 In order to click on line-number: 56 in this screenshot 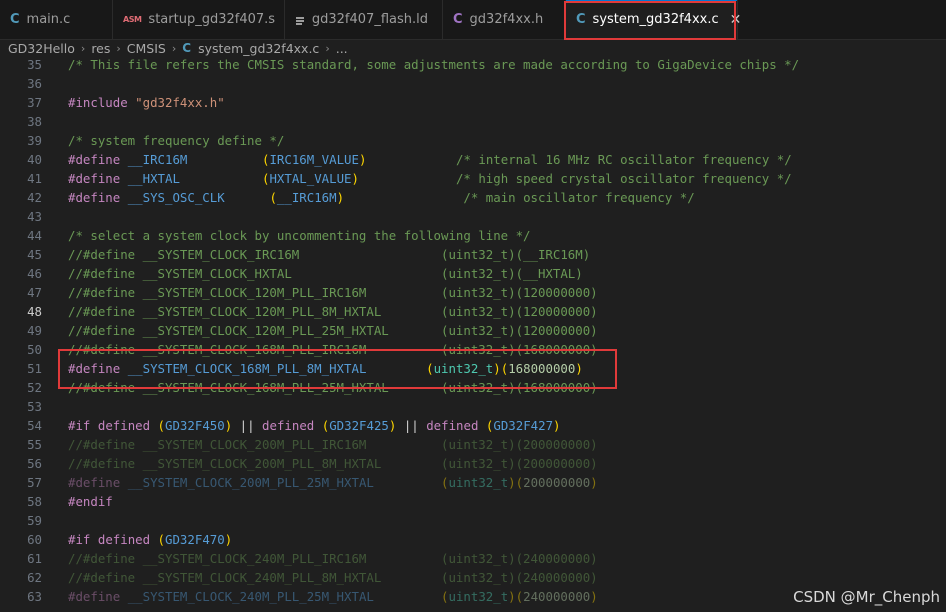, I will do `click(34, 463)`.